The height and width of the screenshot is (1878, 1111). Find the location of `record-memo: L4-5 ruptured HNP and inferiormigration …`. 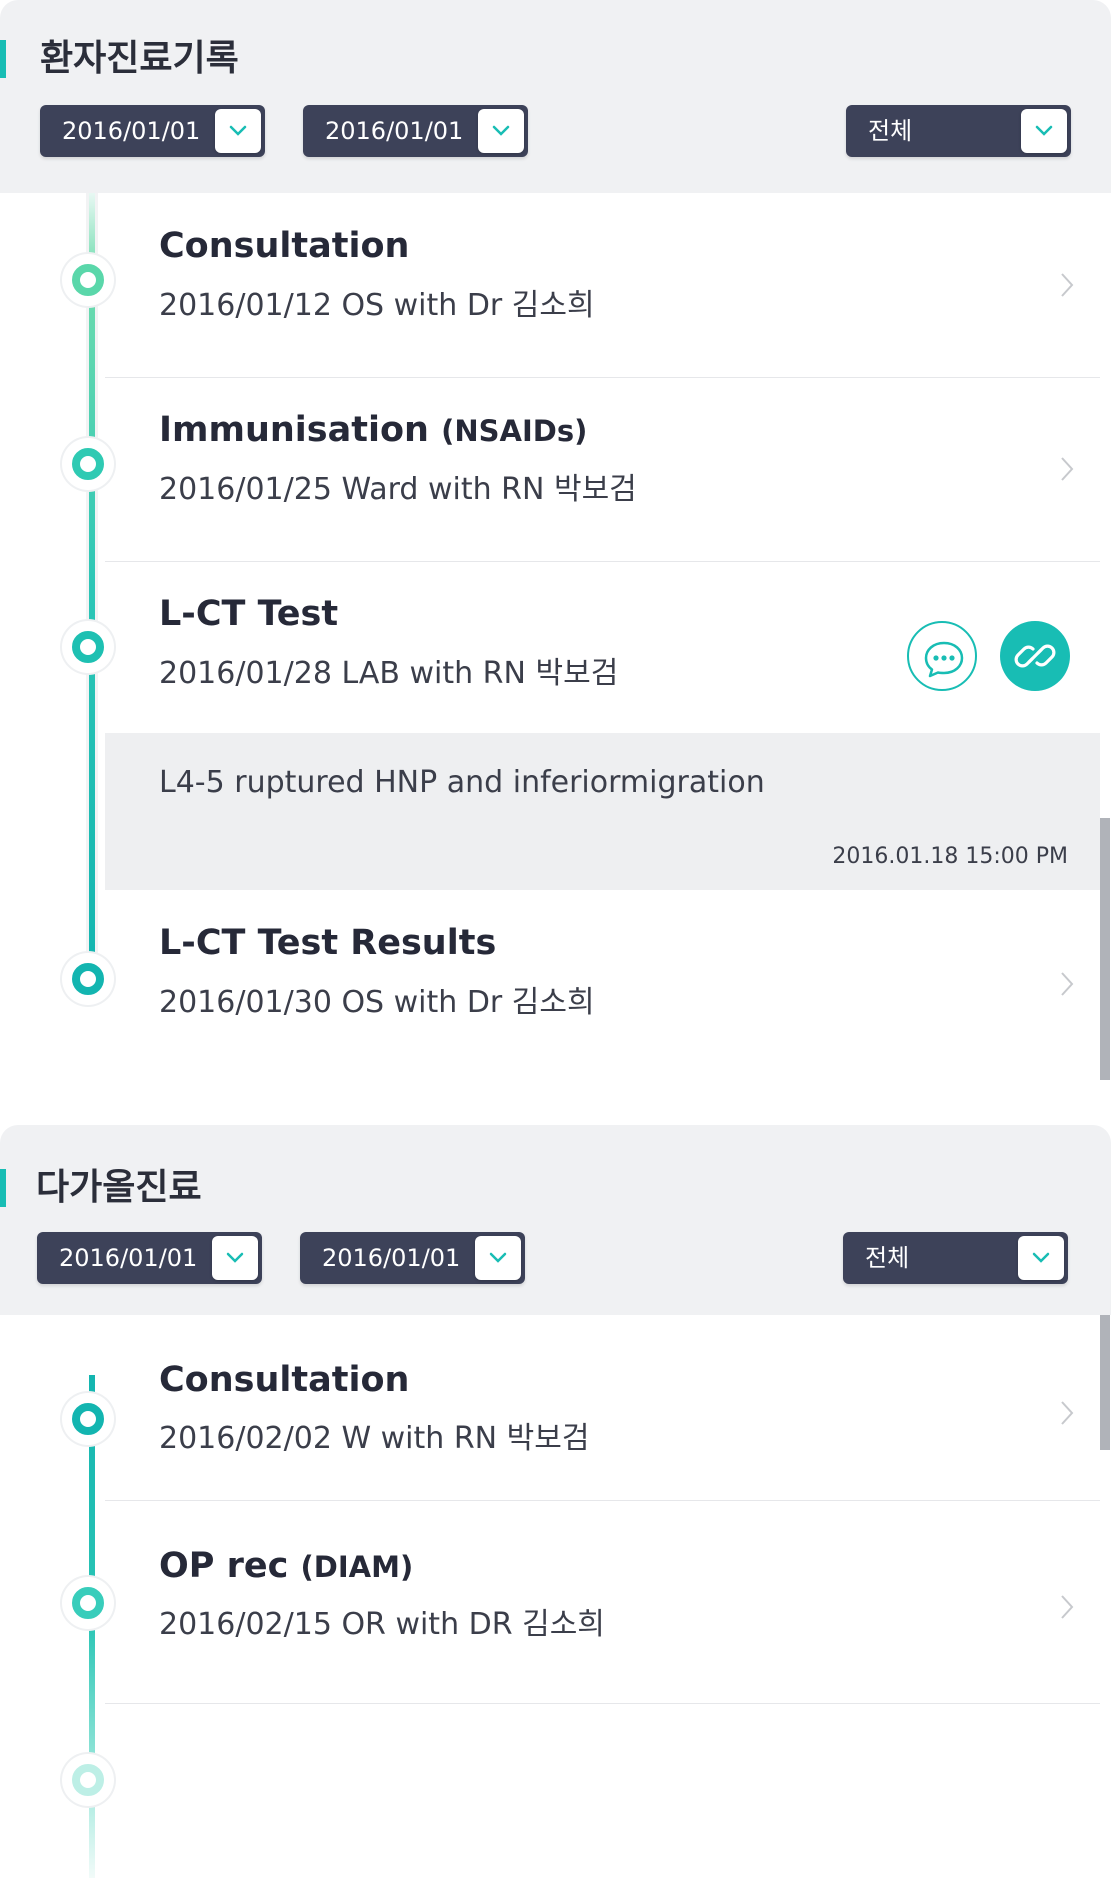

record-memo: L4-5 ruptured HNP and inferiormigration … is located at coordinates (602, 811).